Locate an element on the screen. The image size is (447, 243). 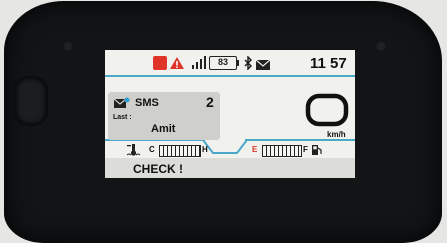
divider-notch is located at coordinates (225, 146).